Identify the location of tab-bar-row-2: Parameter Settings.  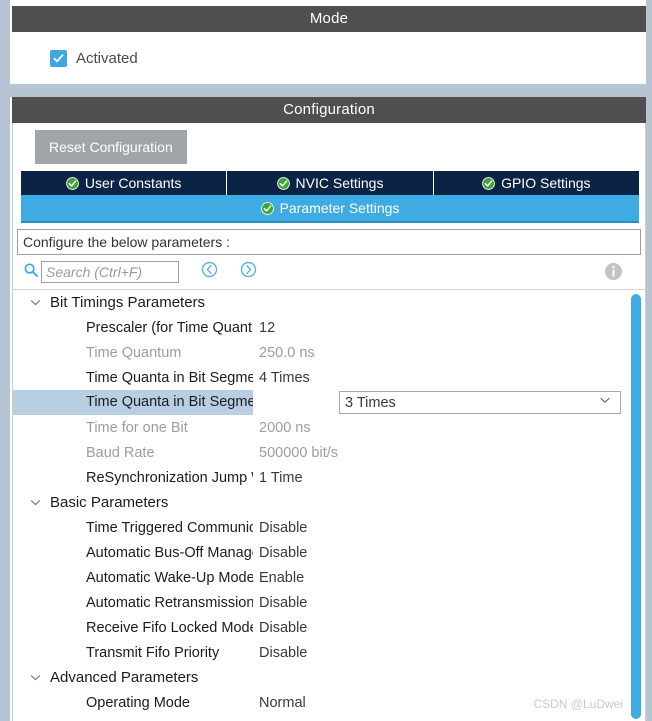
(330, 209).